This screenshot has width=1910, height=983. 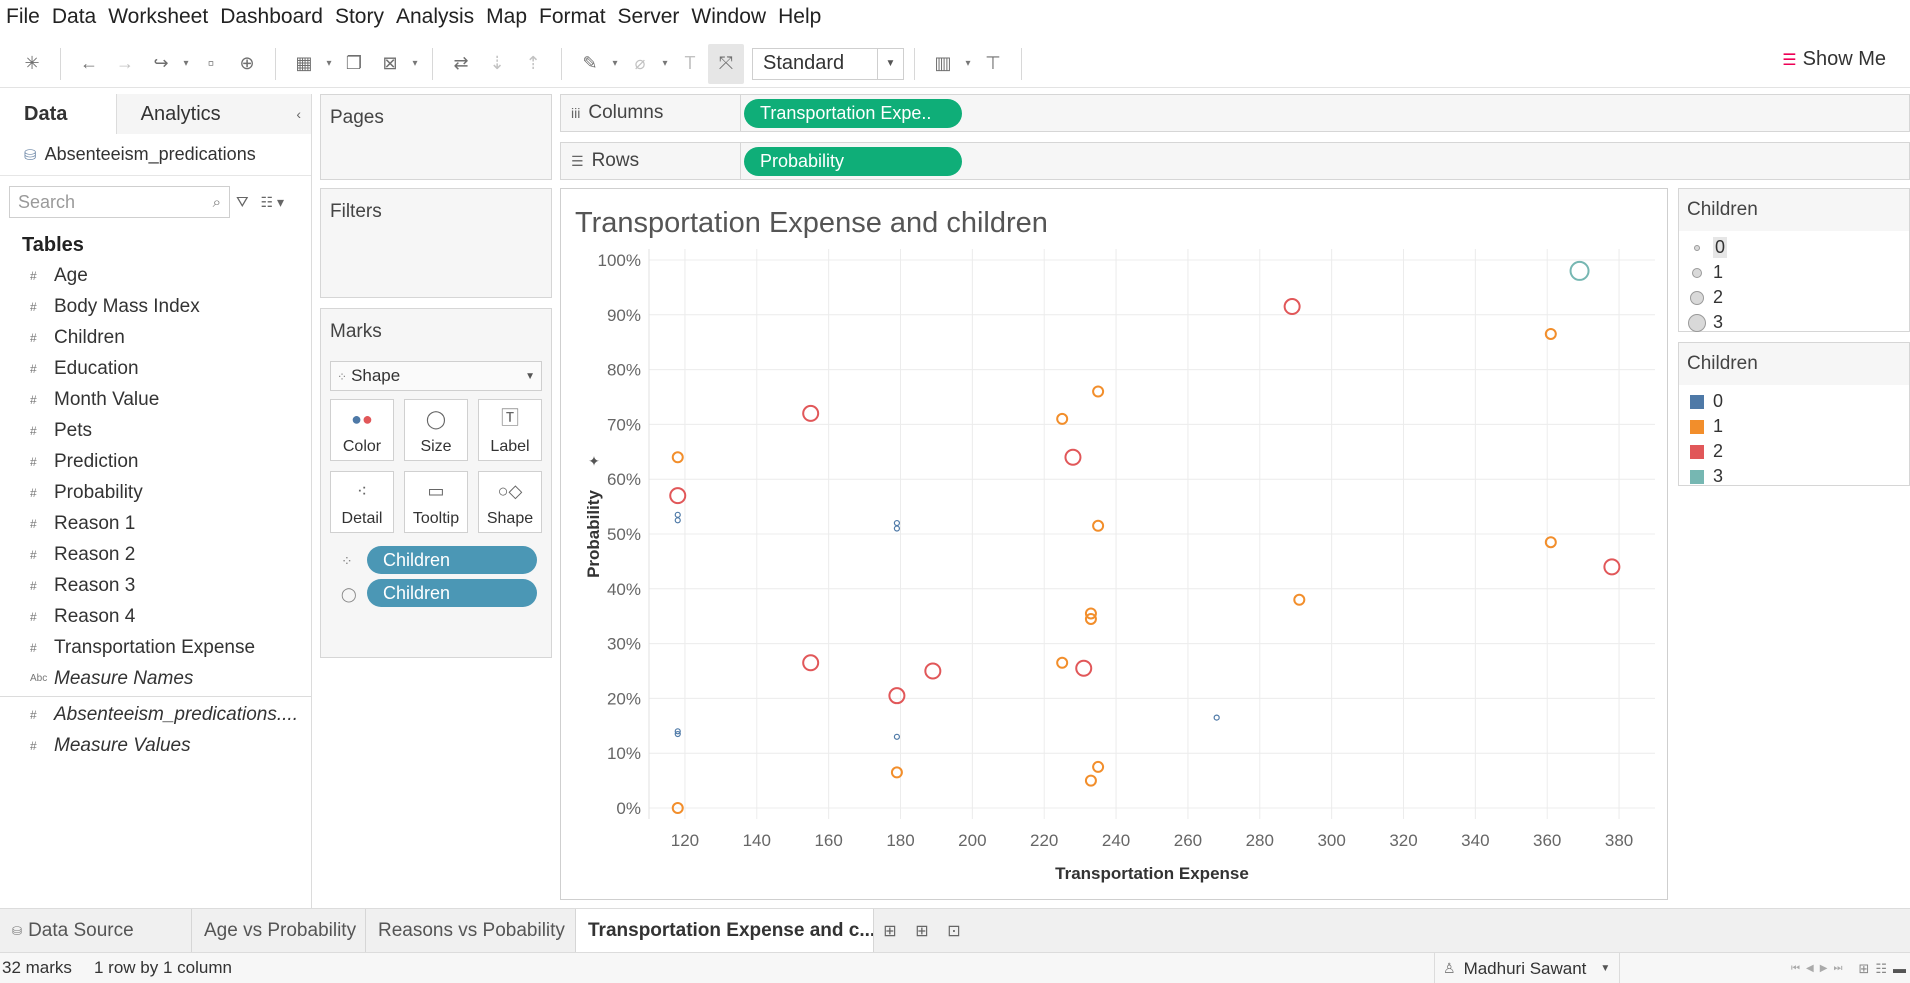 I want to click on columns-pill: Transportation Expe.., so click(x=853, y=113).